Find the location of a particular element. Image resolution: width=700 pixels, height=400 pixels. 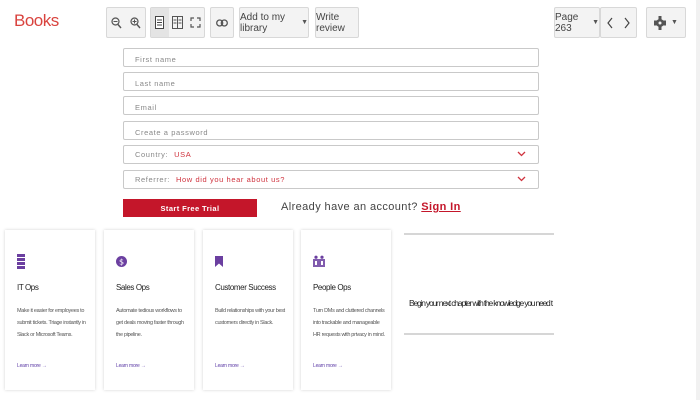

zoom-out-icon is located at coordinates (116, 22).